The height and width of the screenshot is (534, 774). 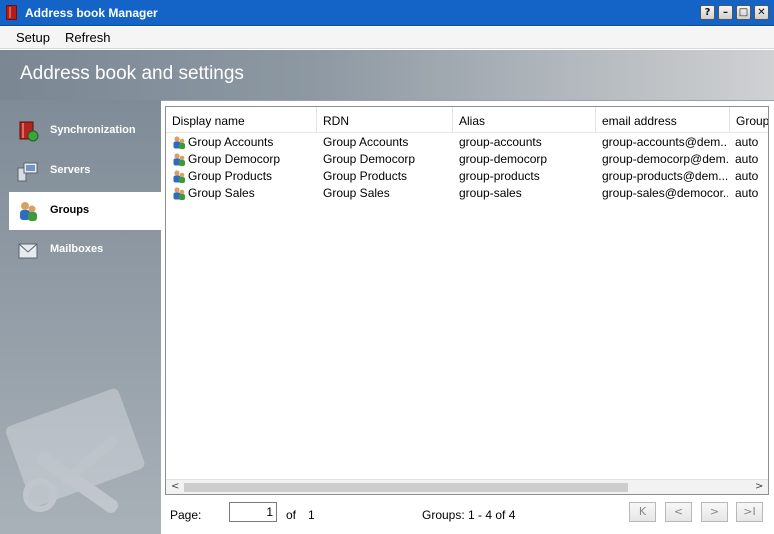 What do you see at coordinates (369, 159) in the screenshot?
I see `cell-rdn: Group Democorp` at bounding box center [369, 159].